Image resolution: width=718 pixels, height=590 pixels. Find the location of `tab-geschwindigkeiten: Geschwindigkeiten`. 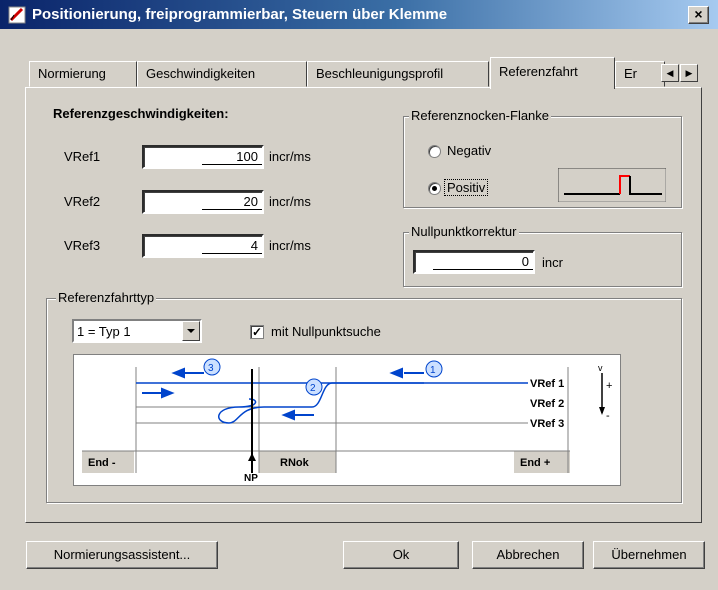

tab-geschwindigkeiten: Geschwindigkeiten is located at coordinates (222, 74).